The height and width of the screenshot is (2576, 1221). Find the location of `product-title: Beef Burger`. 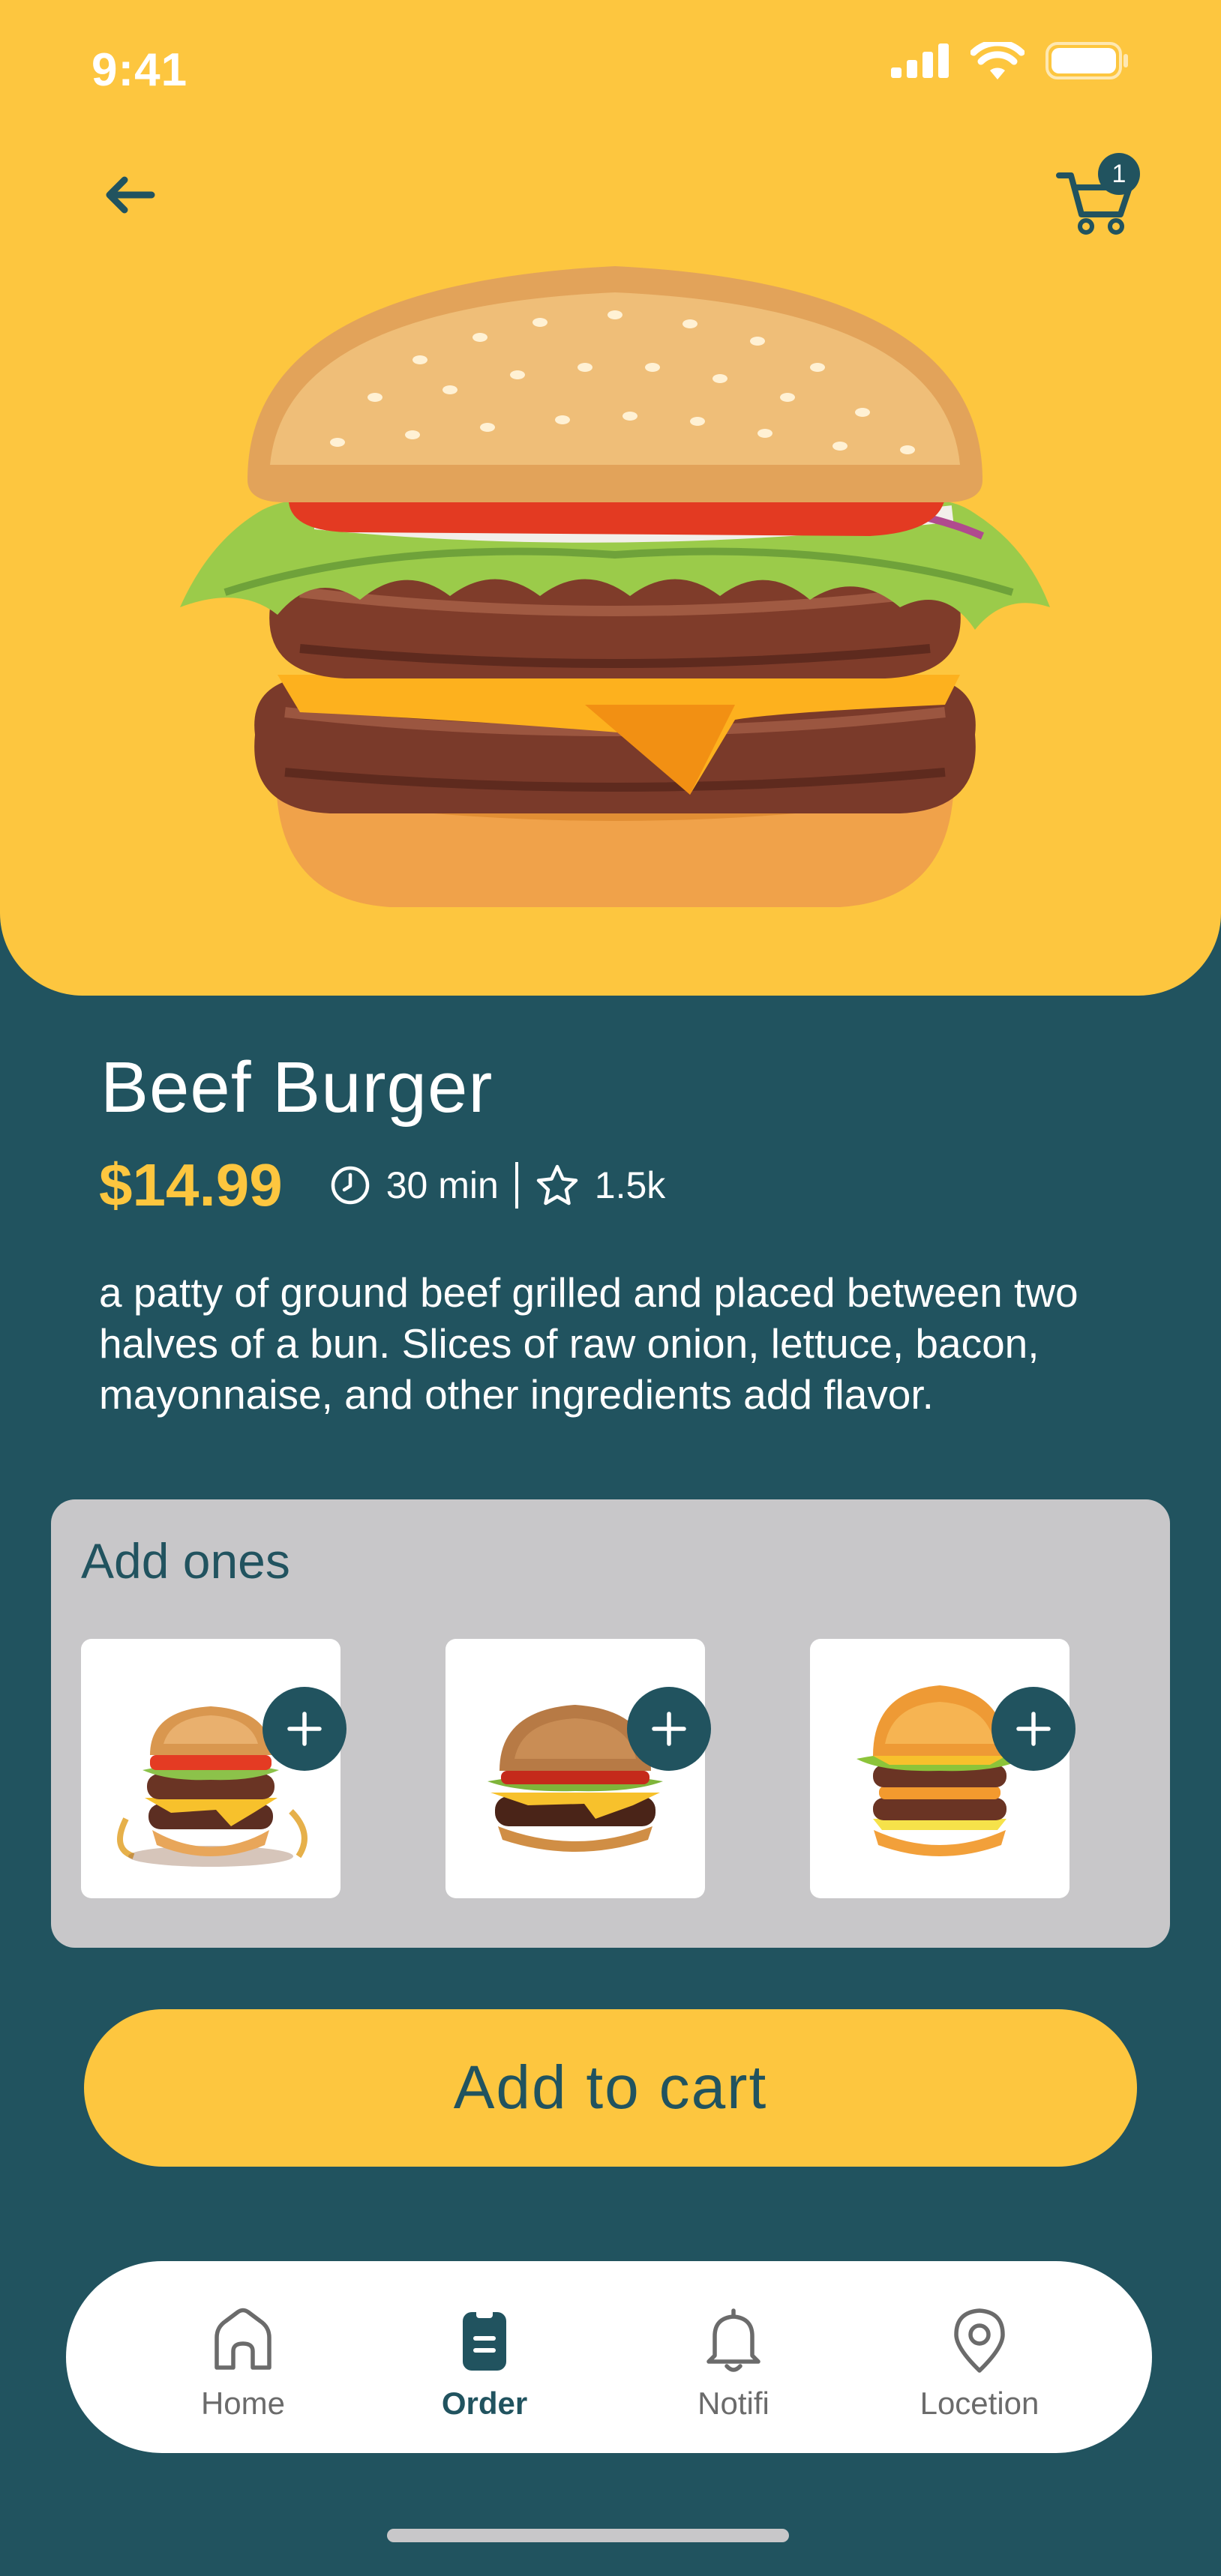

product-title: Beef Burger is located at coordinates (297, 1087).